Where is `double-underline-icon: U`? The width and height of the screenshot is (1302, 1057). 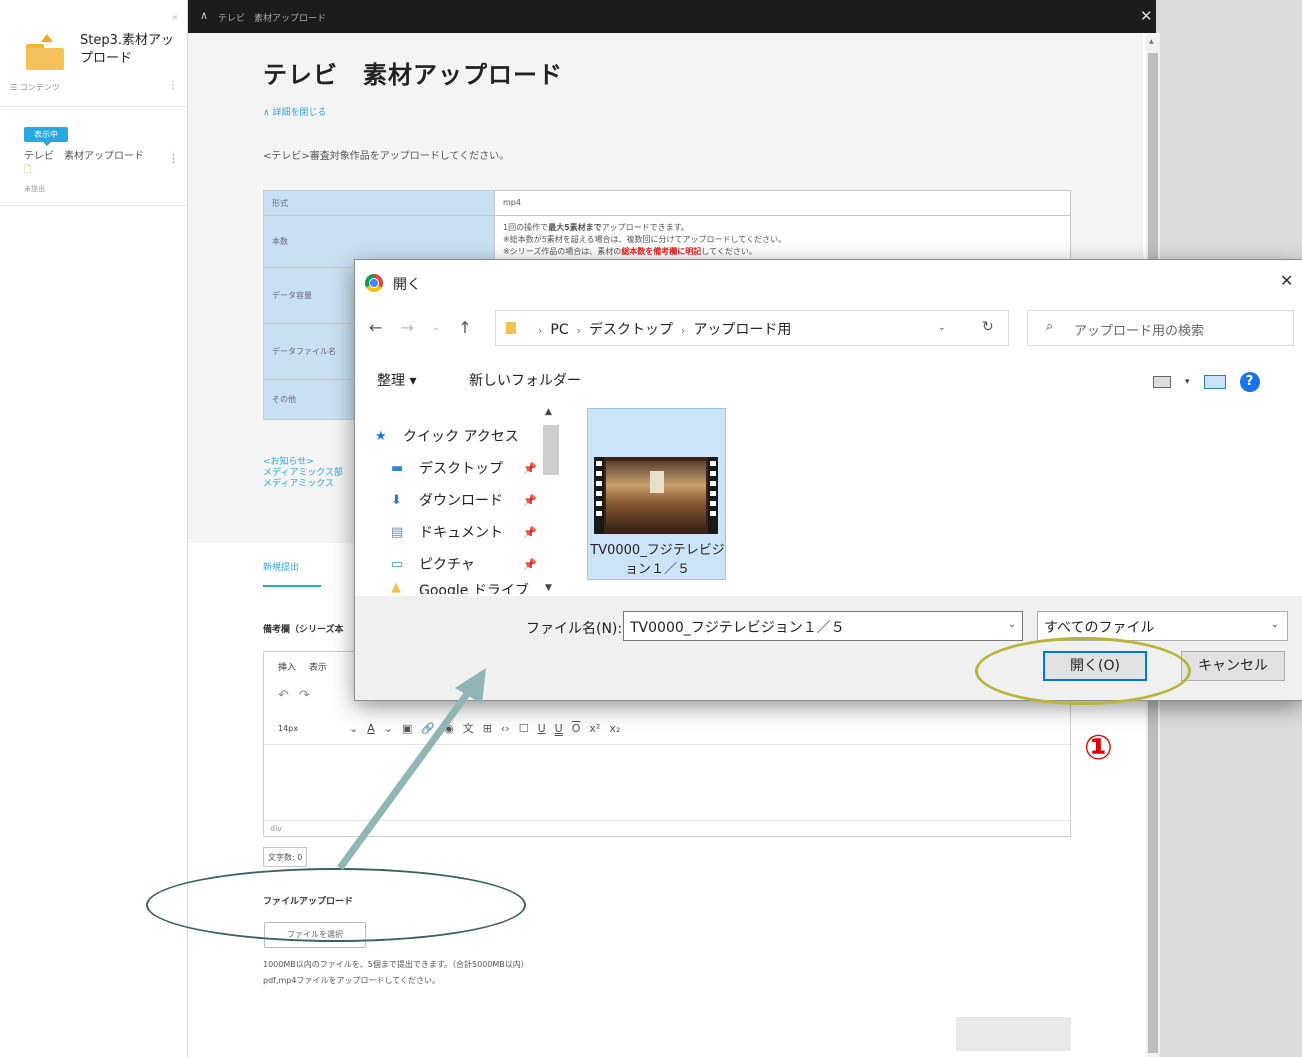 double-underline-icon: U is located at coordinates (559, 728).